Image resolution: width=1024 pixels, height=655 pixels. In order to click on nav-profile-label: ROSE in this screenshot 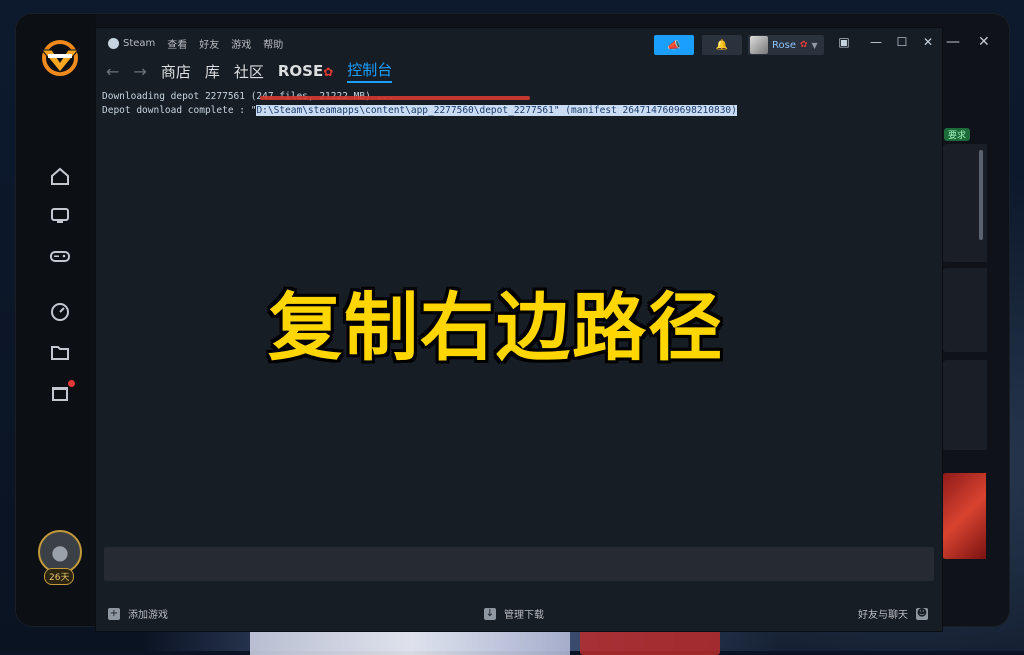, I will do `click(300, 71)`.